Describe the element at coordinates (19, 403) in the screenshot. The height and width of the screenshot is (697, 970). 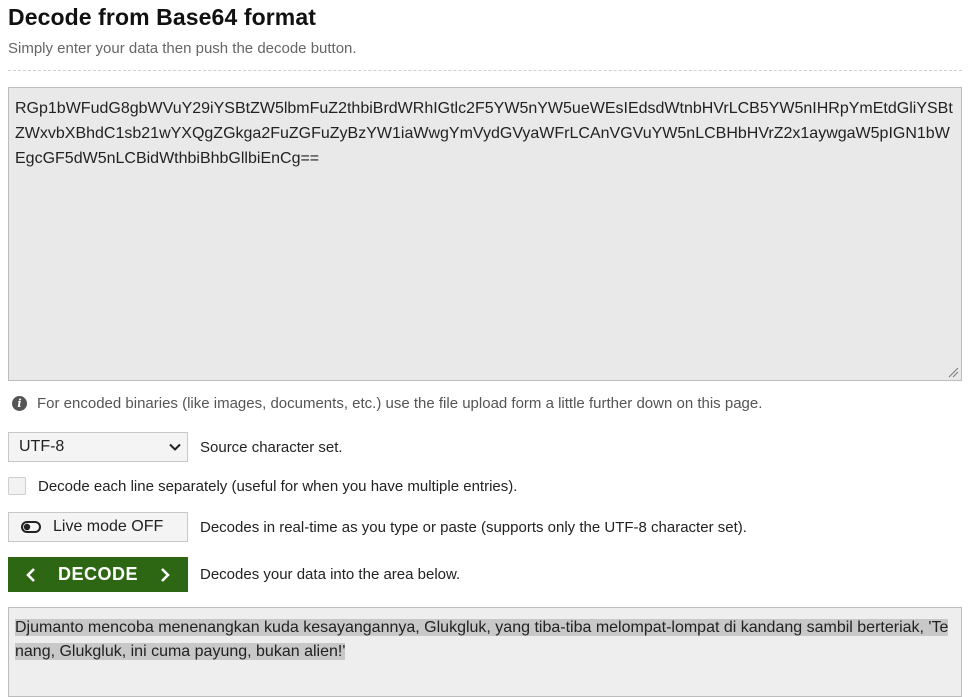
I see `info-icon: i` at that location.